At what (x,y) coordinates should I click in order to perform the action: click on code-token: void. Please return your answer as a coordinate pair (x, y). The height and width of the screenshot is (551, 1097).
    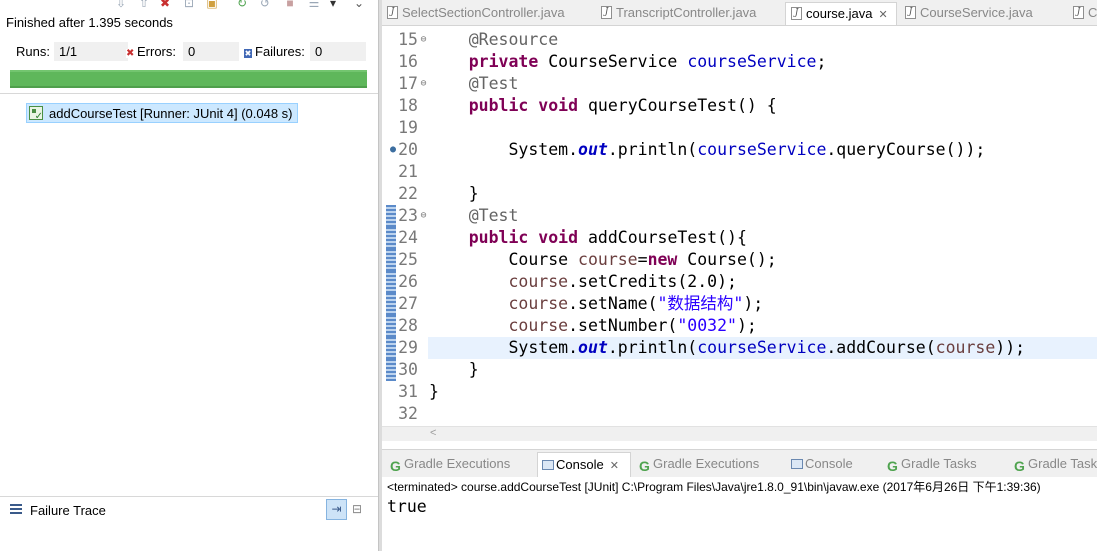
    Looking at the image, I should click on (558, 105).